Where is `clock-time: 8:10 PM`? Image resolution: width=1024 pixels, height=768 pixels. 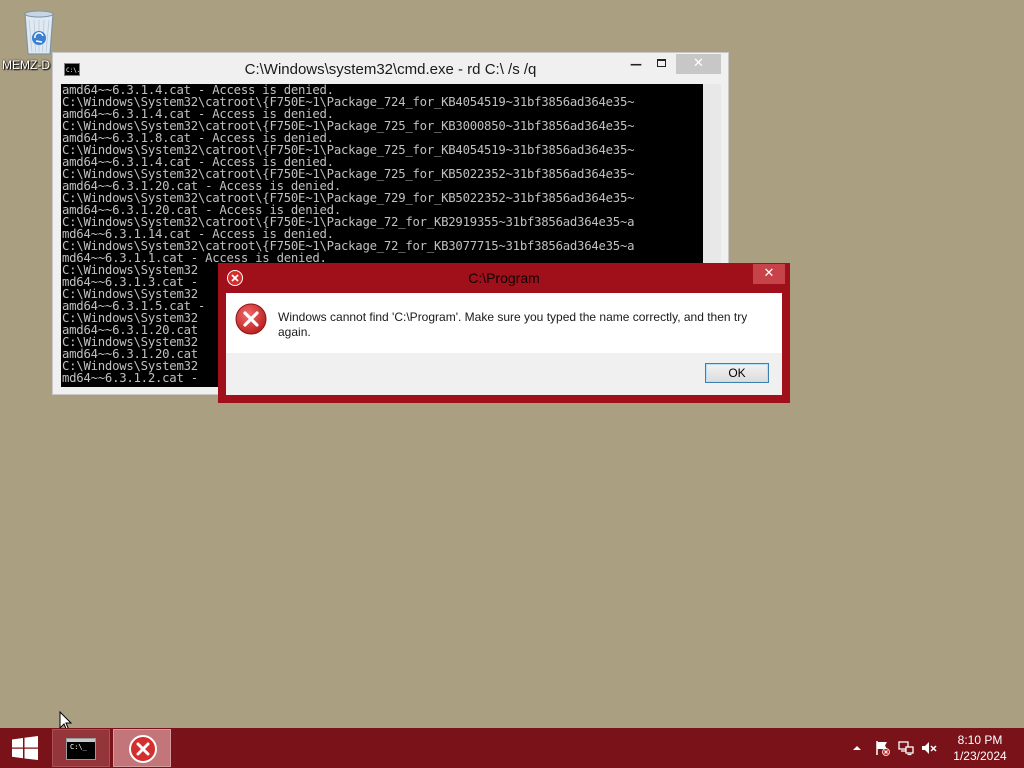
clock-time: 8:10 PM is located at coordinates (980, 740).